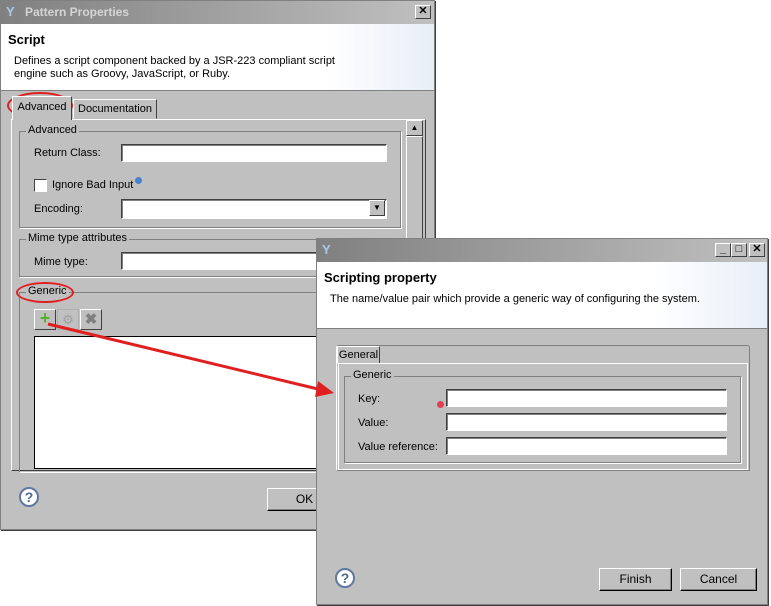 Image resolution: width=771 pixels, height=606 pixels. I want to click on annotation-arrow, so click(190, 359).